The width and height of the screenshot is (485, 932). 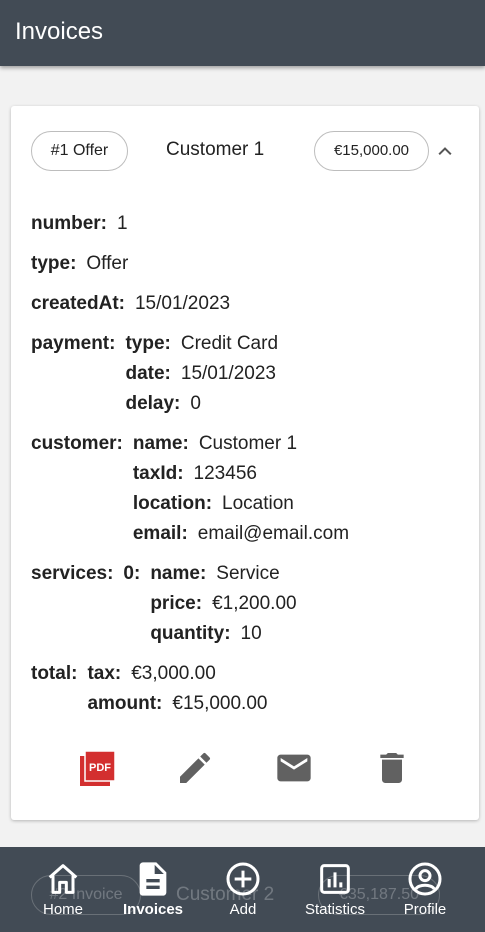 What do you see at coordinates (160, 443) in the screenshot?
I see `customer-name-label: name:` at bounding box center [160, 443].